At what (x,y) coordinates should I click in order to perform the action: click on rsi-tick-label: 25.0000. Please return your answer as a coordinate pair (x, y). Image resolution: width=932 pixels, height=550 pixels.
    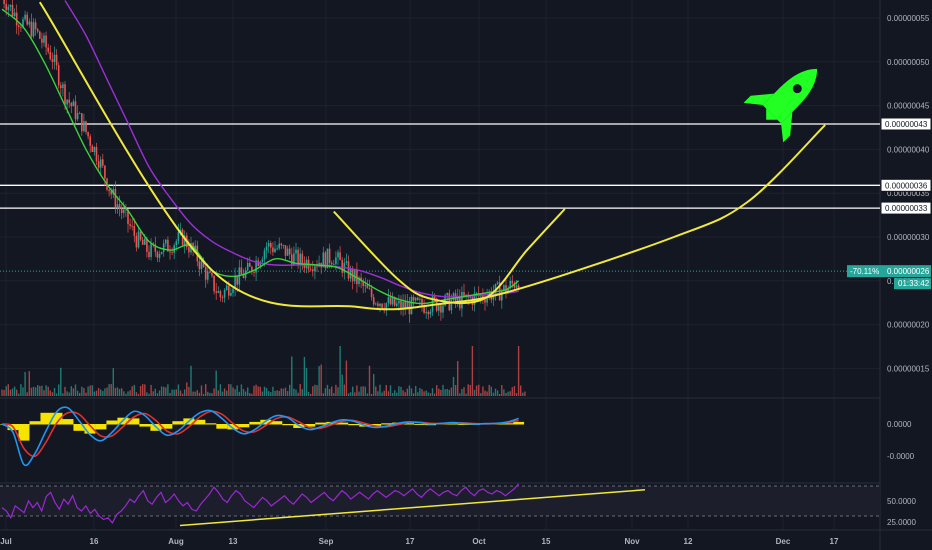
    Looking at the image, I should click on (901, 522).